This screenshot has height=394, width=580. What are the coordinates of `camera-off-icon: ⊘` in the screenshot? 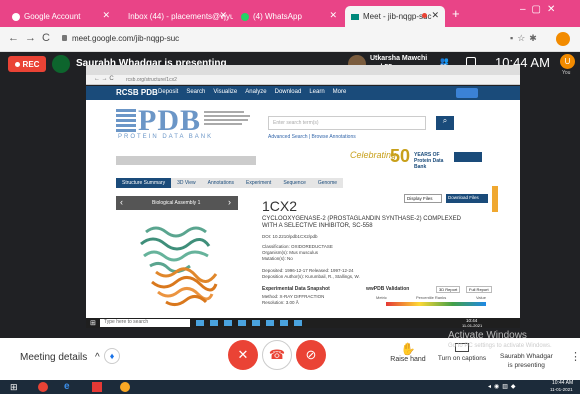 It's located at (311, 354).